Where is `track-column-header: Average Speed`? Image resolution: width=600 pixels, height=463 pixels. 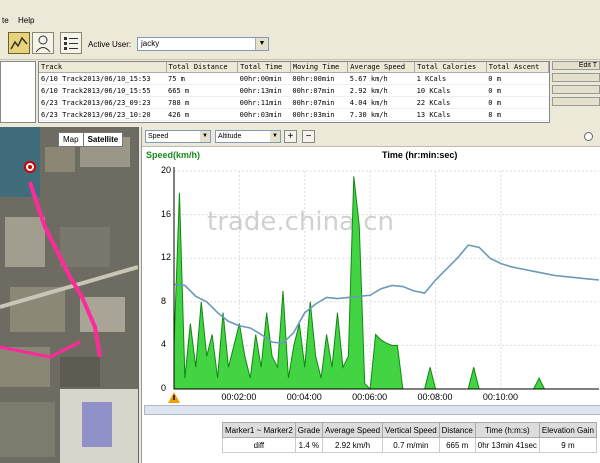
track-column-header: Average Speed is located at coordinates (381, 67).